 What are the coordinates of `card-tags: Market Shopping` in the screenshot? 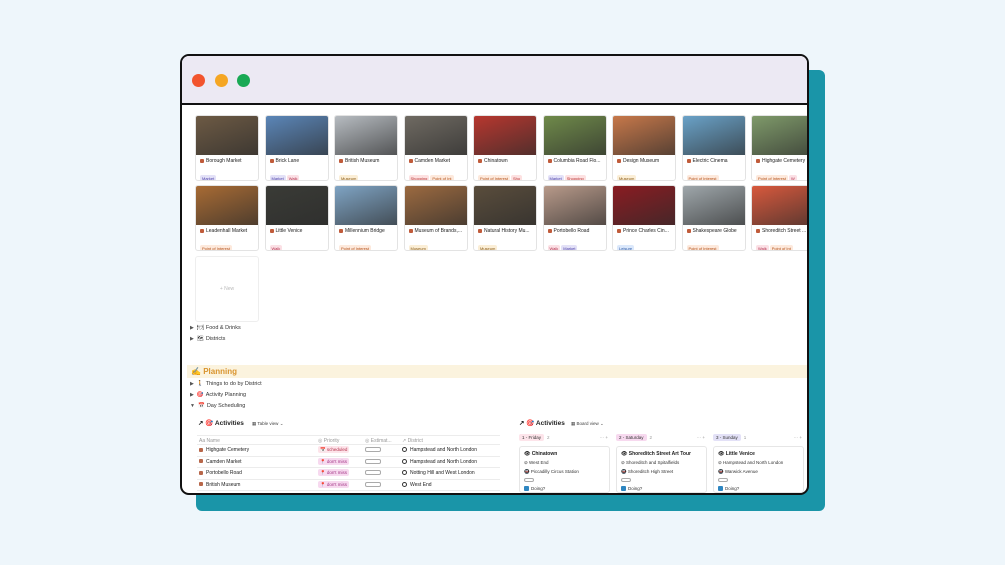 It's located at (576, 173).